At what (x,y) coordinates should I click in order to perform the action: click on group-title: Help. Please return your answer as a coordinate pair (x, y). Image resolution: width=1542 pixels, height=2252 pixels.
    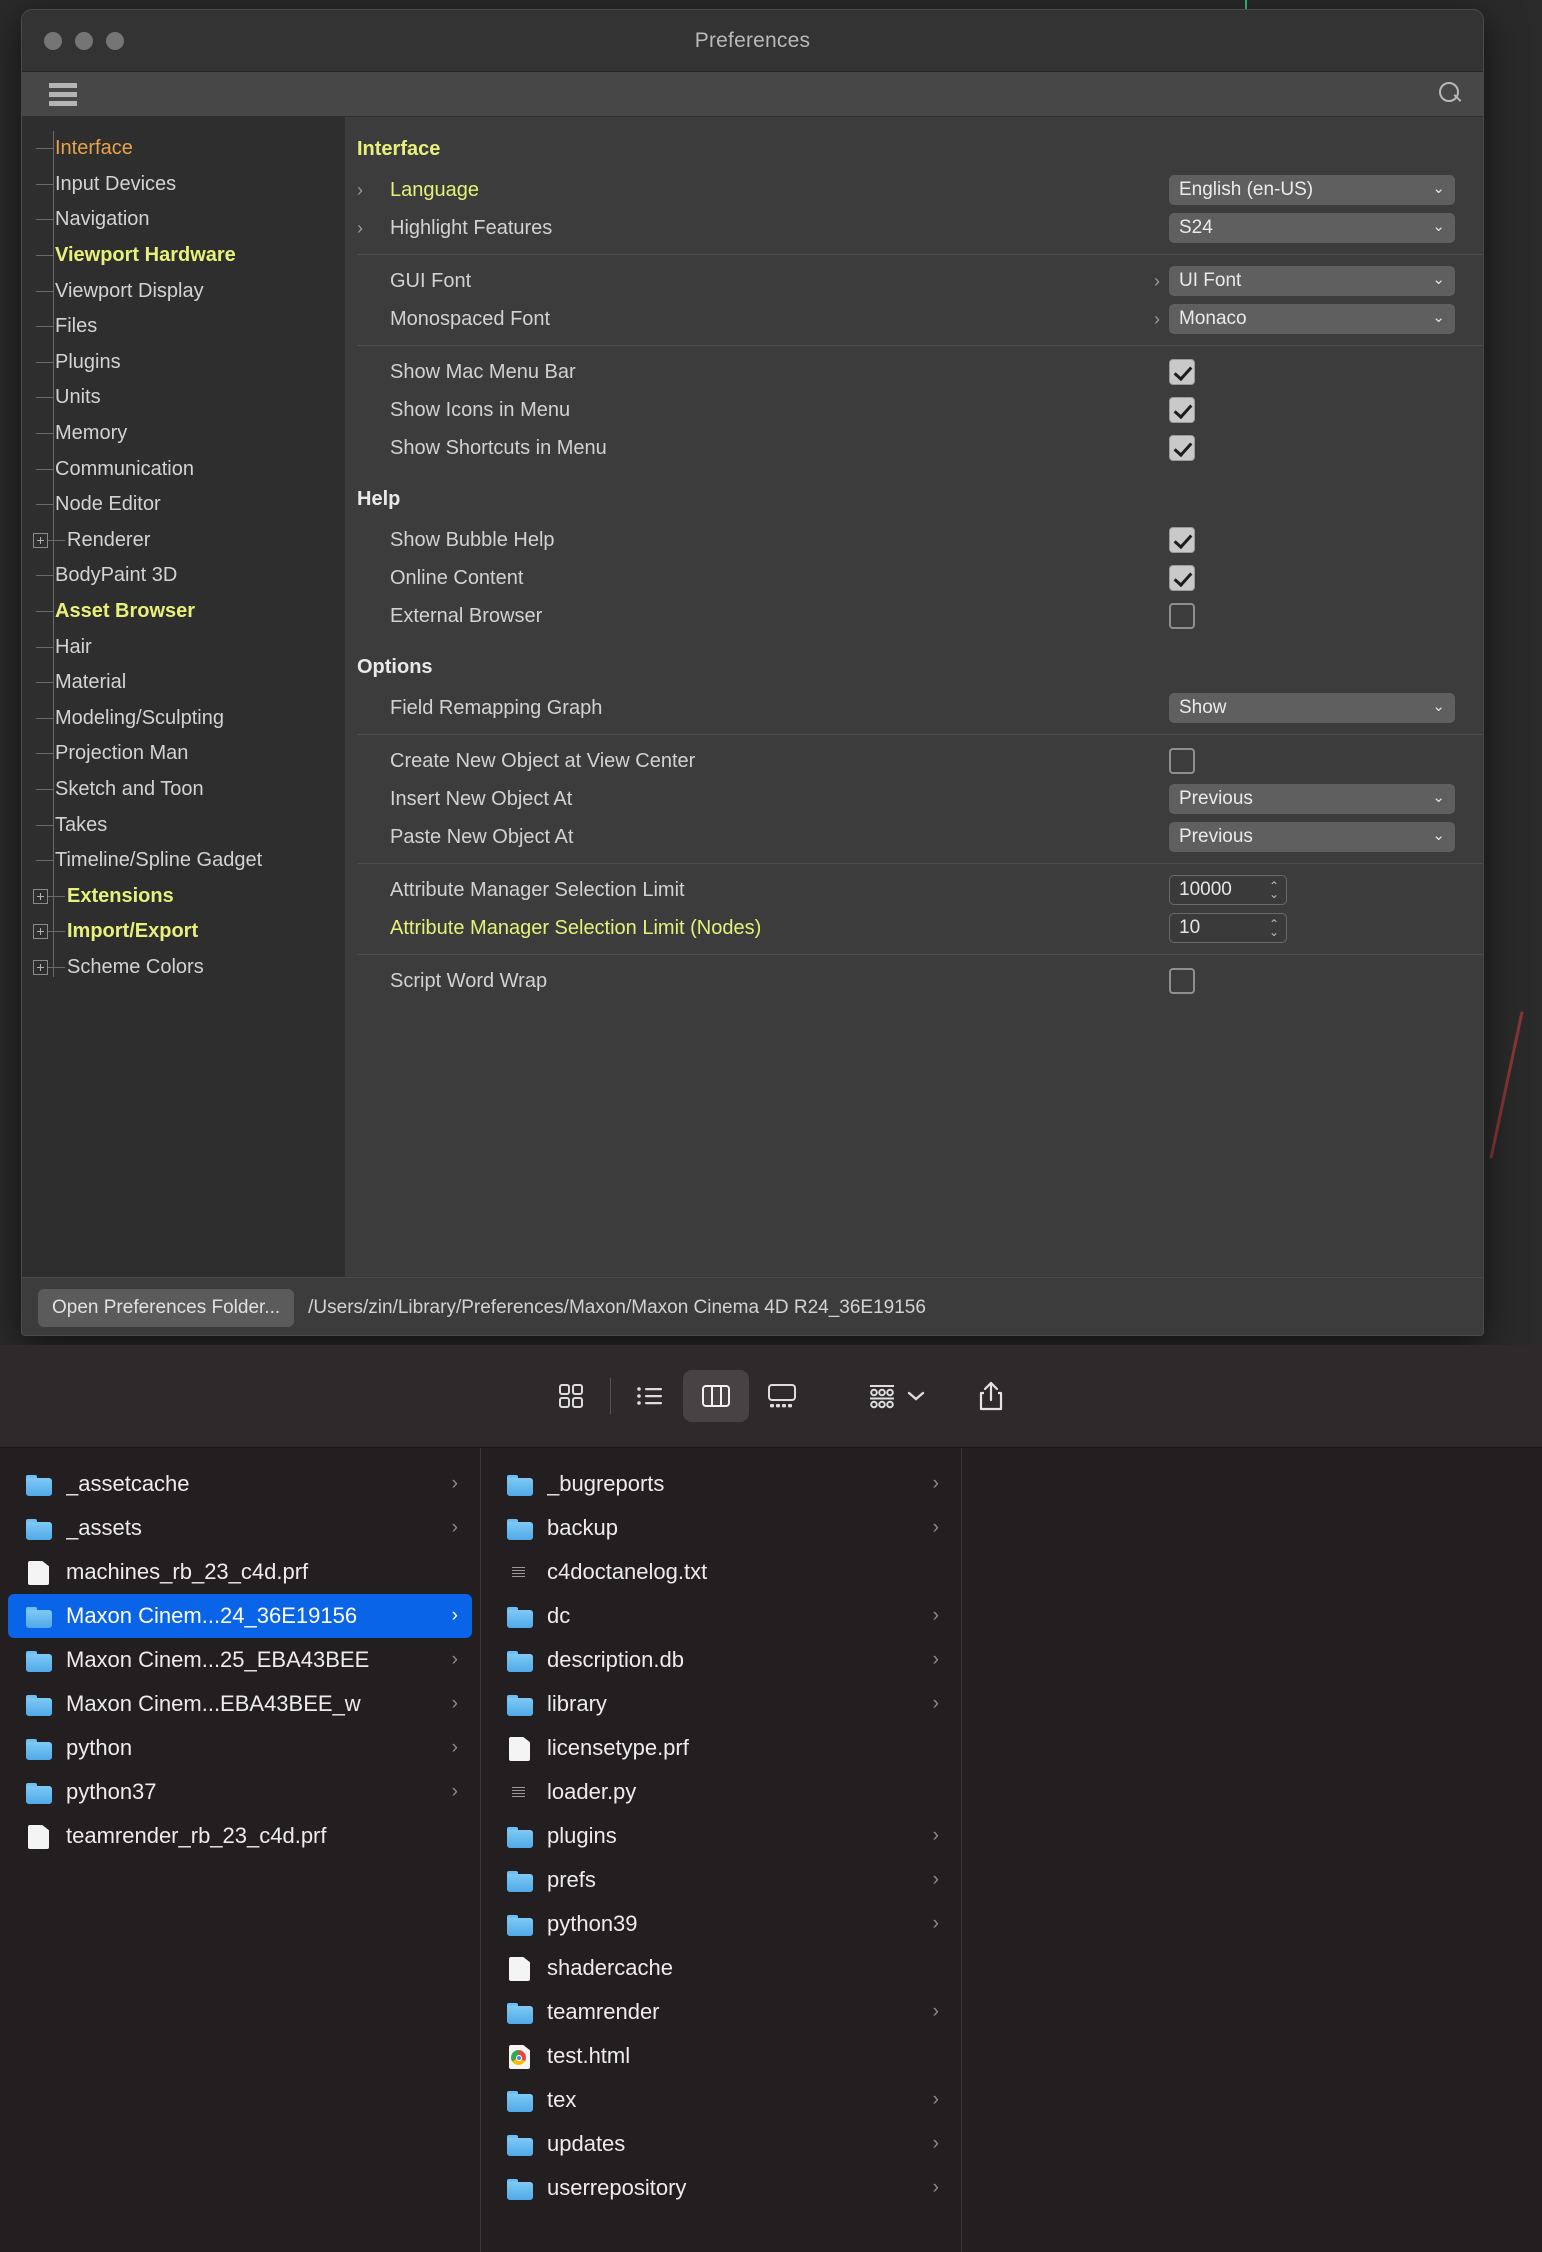
    Looking at the image, I should click on (379, 499).